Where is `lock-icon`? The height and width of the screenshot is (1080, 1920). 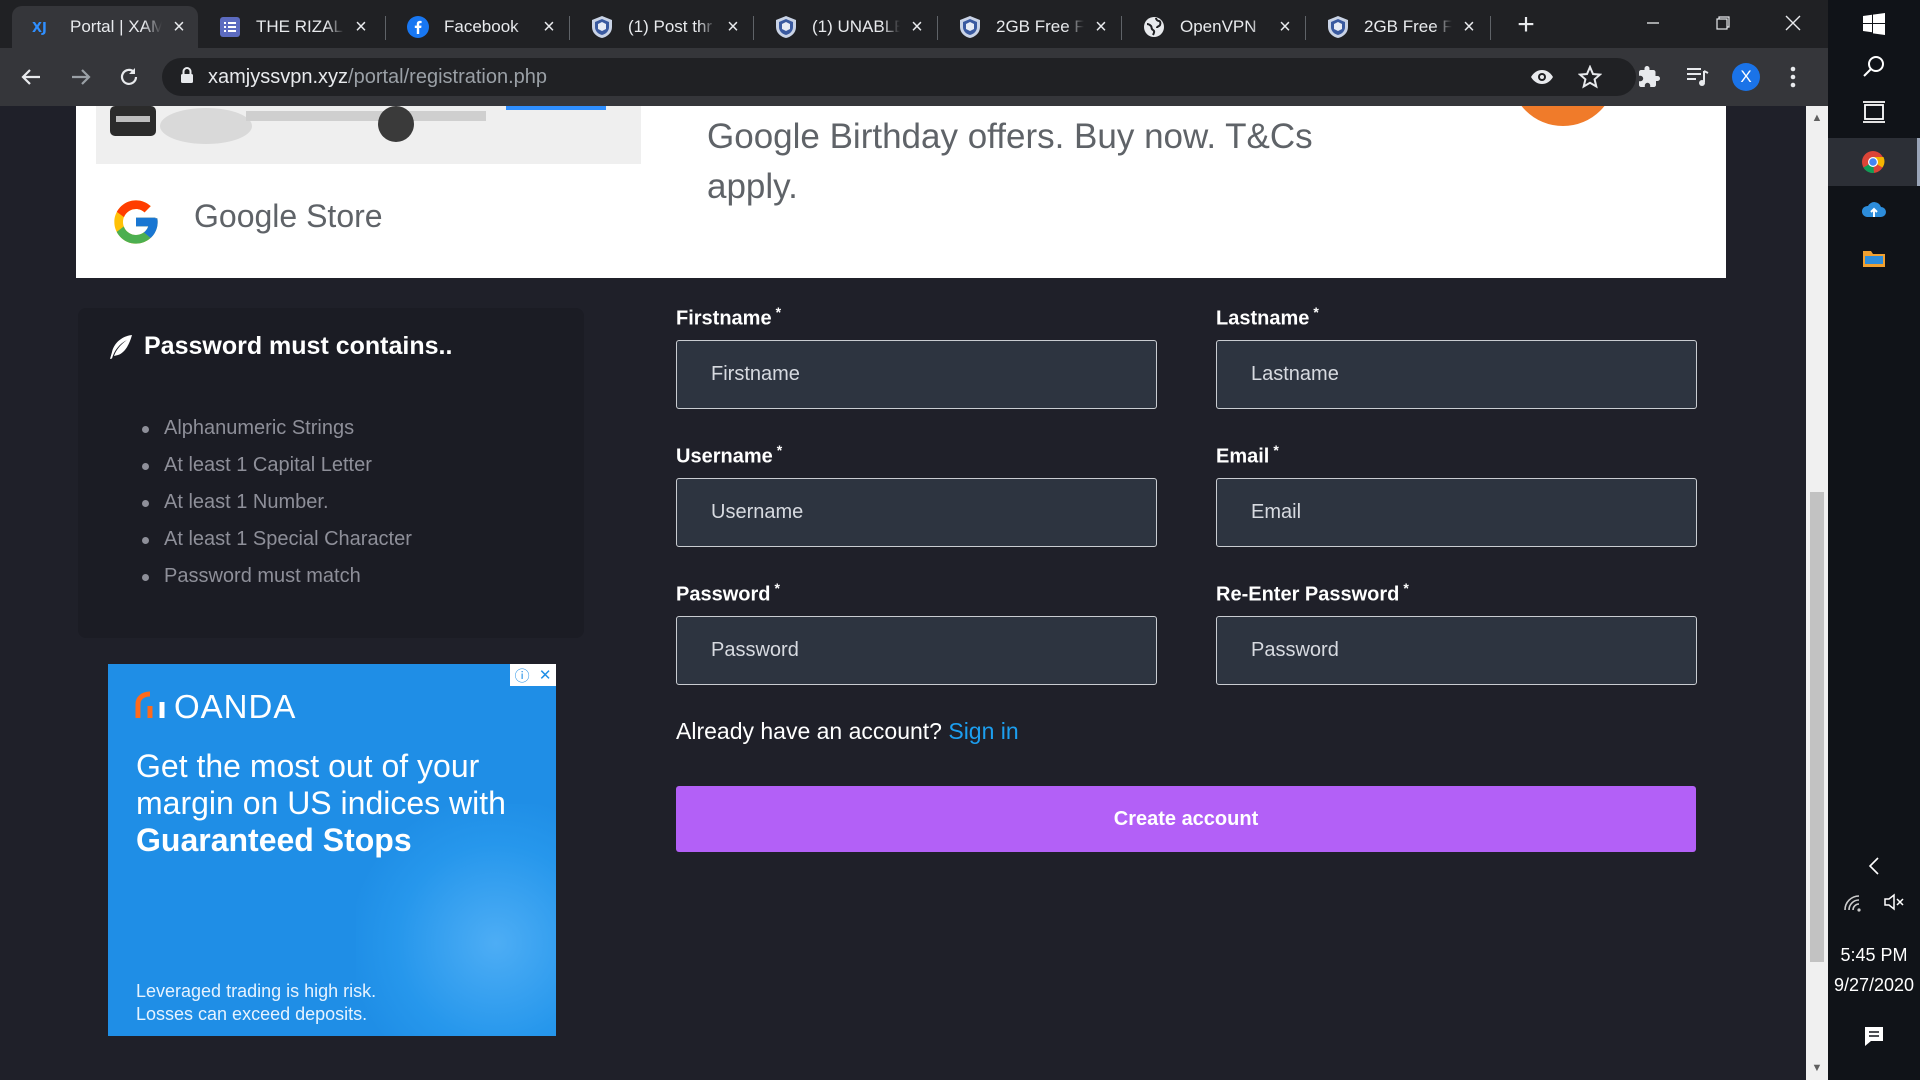 lock-icon is located at coordinates (187, 77).